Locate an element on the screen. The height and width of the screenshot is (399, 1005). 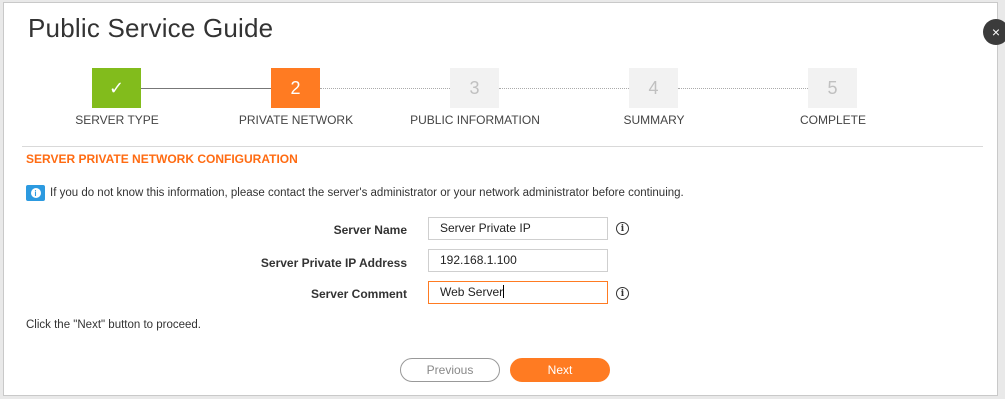
server-name-help-icon: i is located at coordinates (622, 228).